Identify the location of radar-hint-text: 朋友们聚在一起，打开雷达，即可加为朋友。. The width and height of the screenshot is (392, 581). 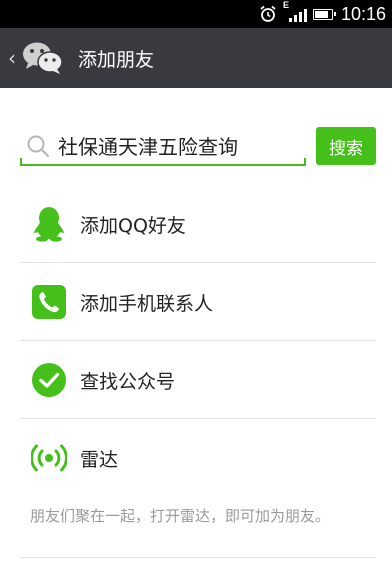
(180, 516).